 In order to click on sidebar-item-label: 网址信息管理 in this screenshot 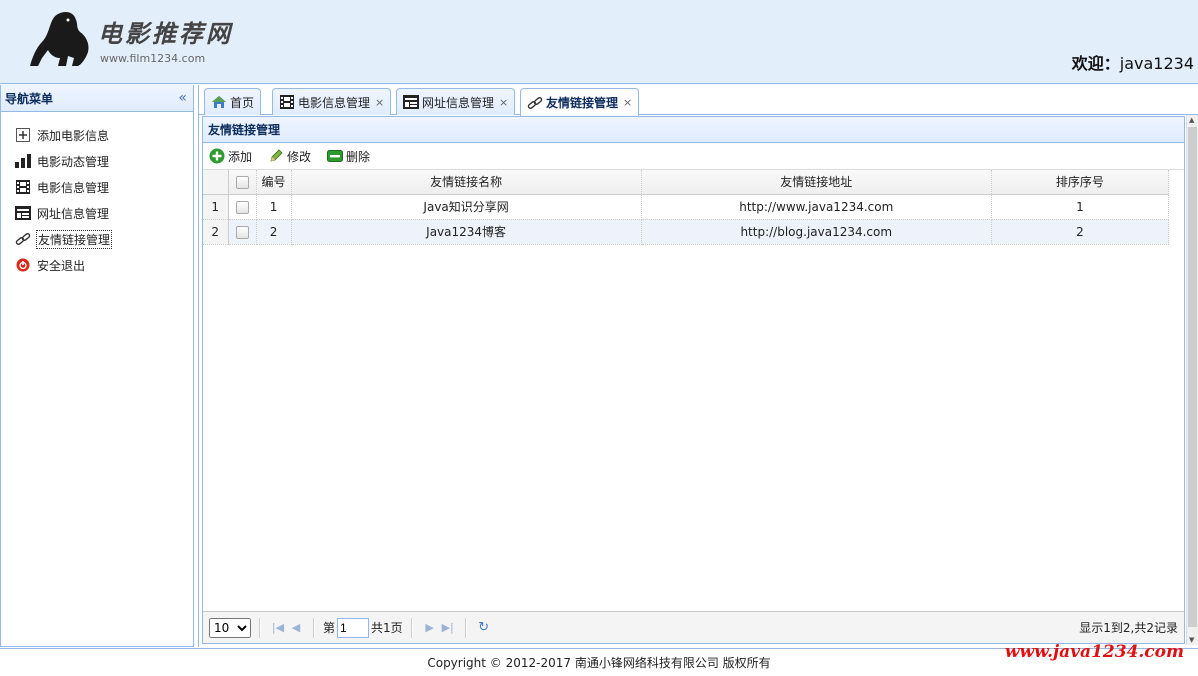, I will do `click(73, 213)`.